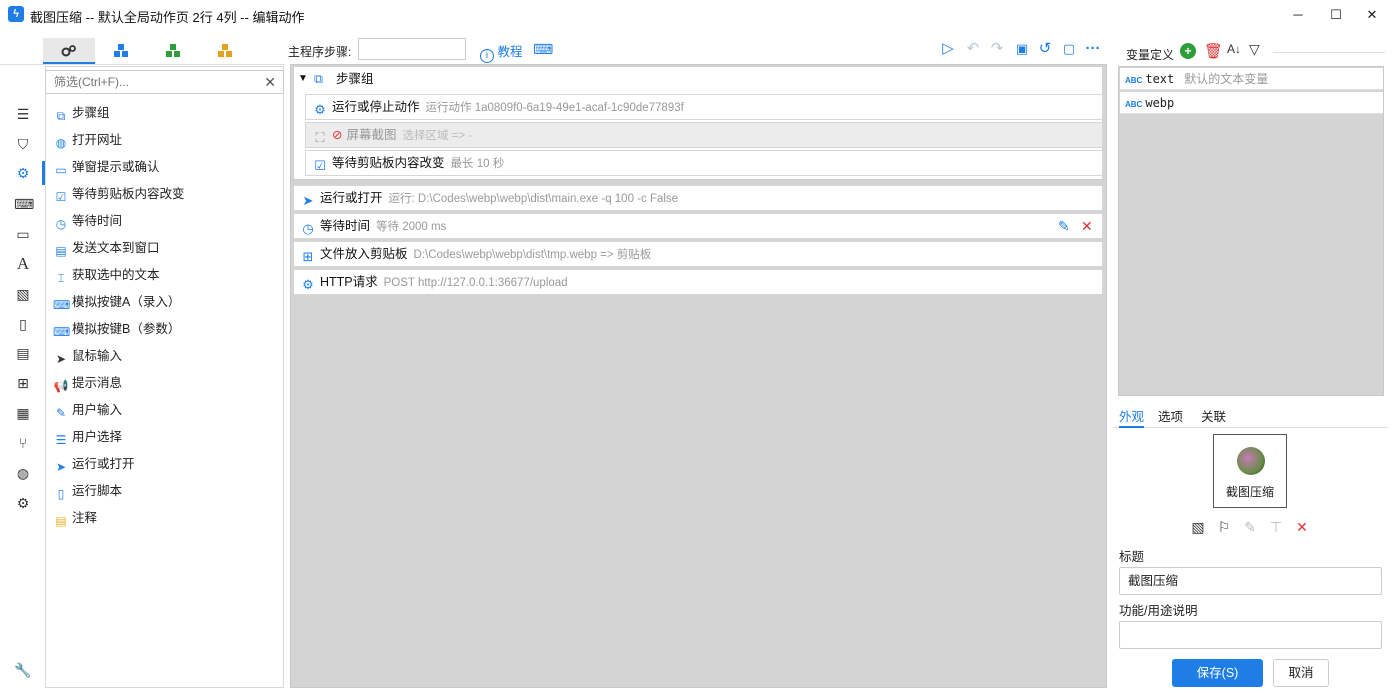 This screenshot has width=1395, height=694. I want to click on tab-green-cubes, so click(173, 51).